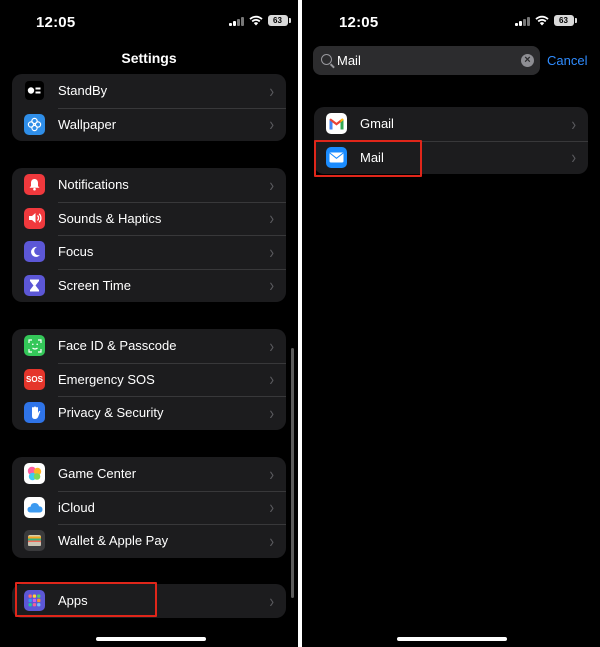  I want to click on settings-item-face-id: Face ID & Passcode ›, so click(149, 346).